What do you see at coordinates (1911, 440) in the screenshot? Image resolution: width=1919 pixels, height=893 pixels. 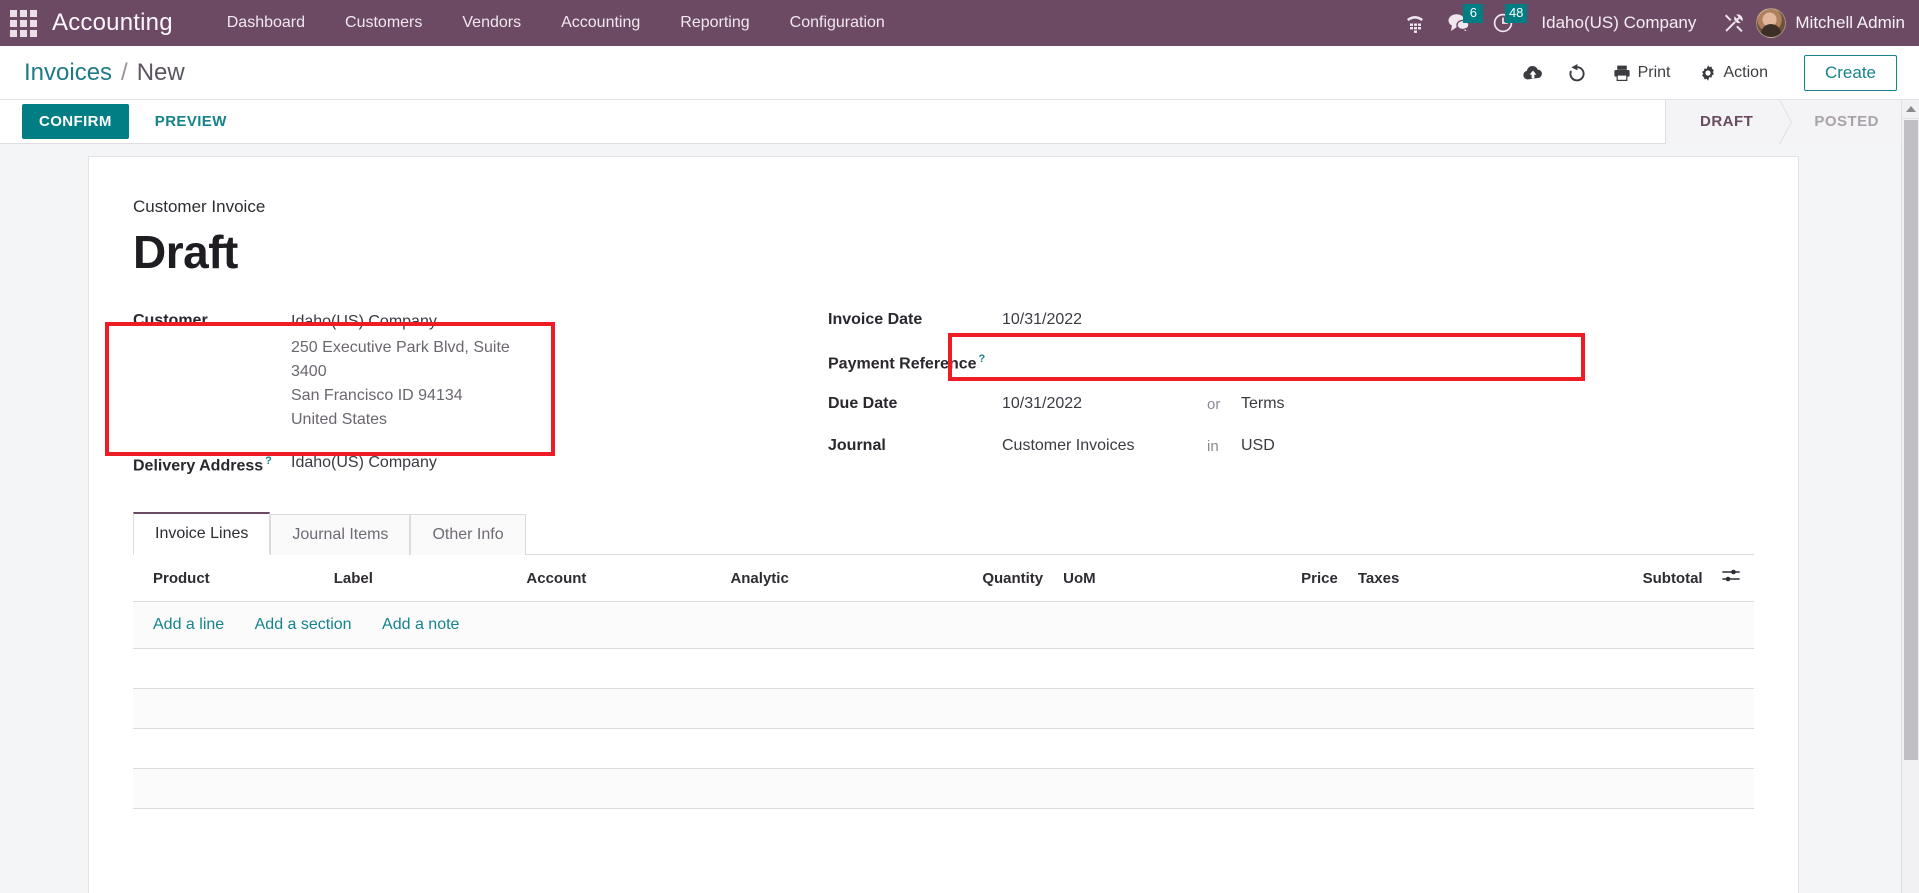 I see `scrollbar-thumb` at bounding box center [1911, 440].